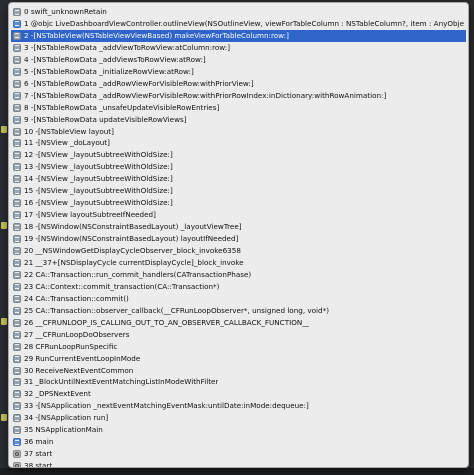 This screenshot has width=474, height=475. What do you see at coordinates (237, 471) in the screenshot?
I see `editor-background-strip` at bounding box center [237, 471].